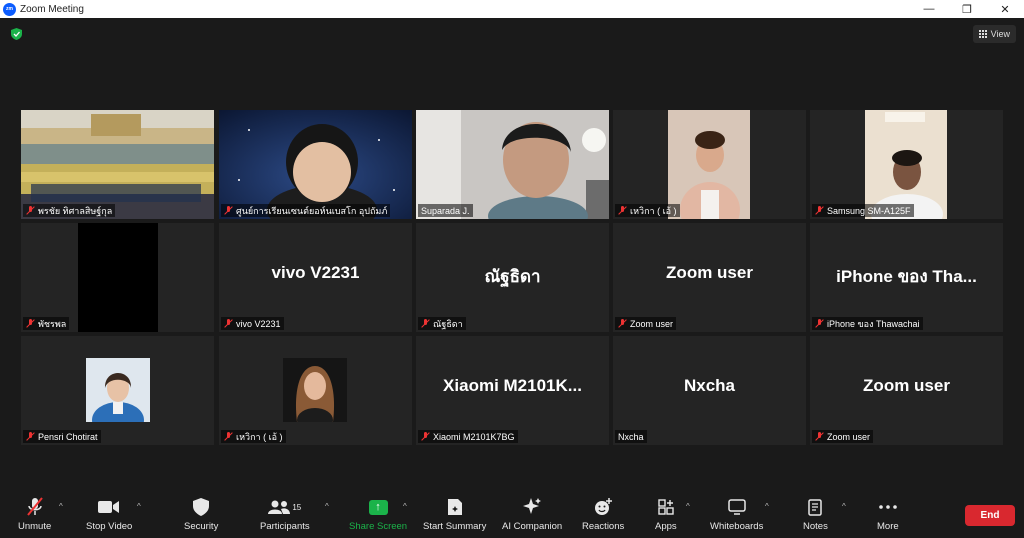  What do you see at coordinates (139, 506) in the screenshot?
I see `video-options-chevron-icon: ^` at bounding box center [139, 506].